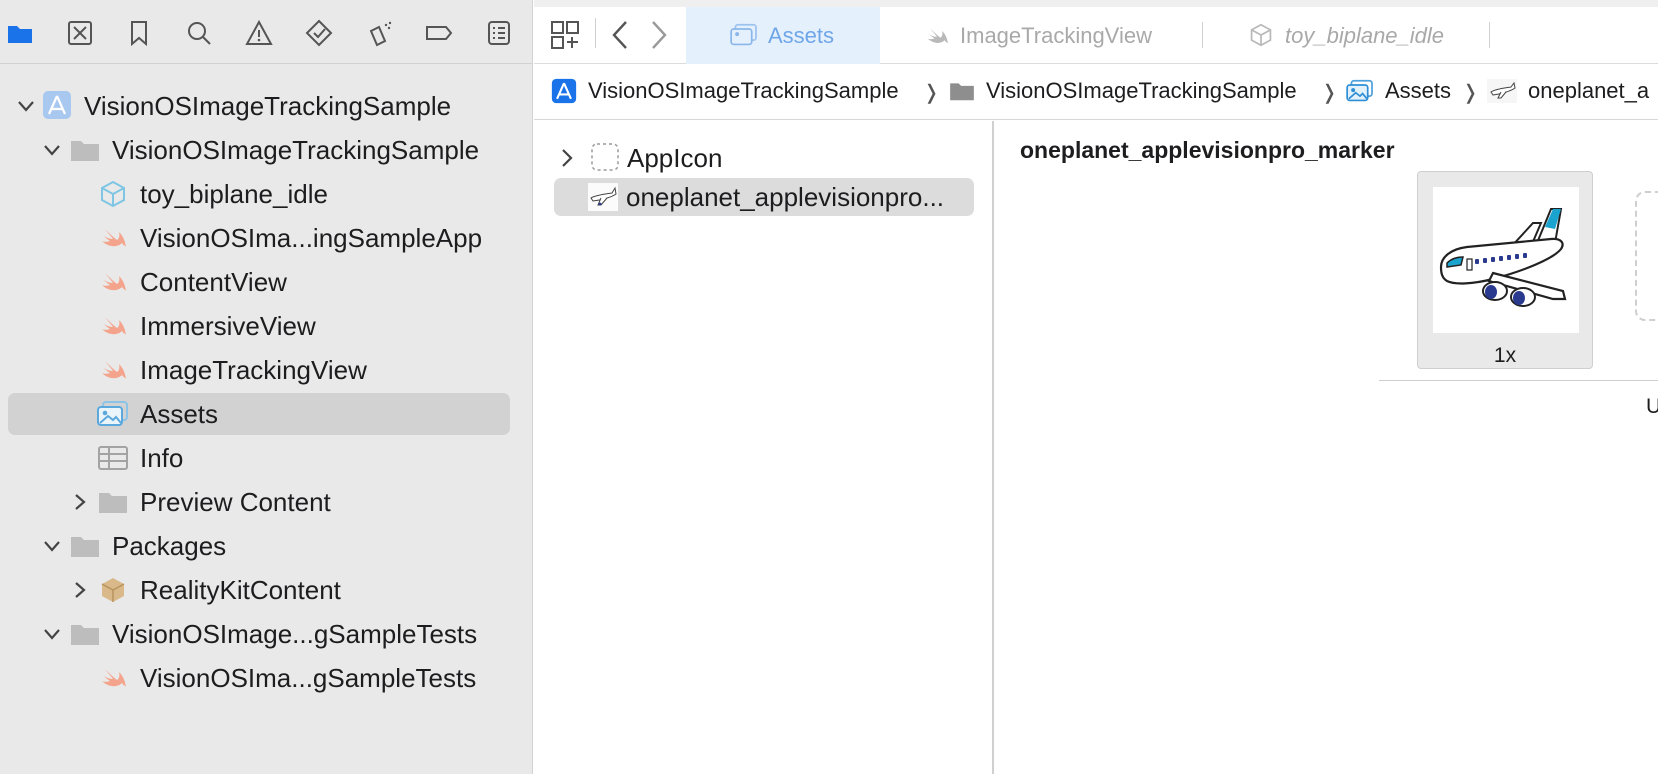 Image resolution: width=1658 pixels, height=774 pixels. I want to click on tab-image-tracking-view: ImageTrackingView, so click(1041, 35).